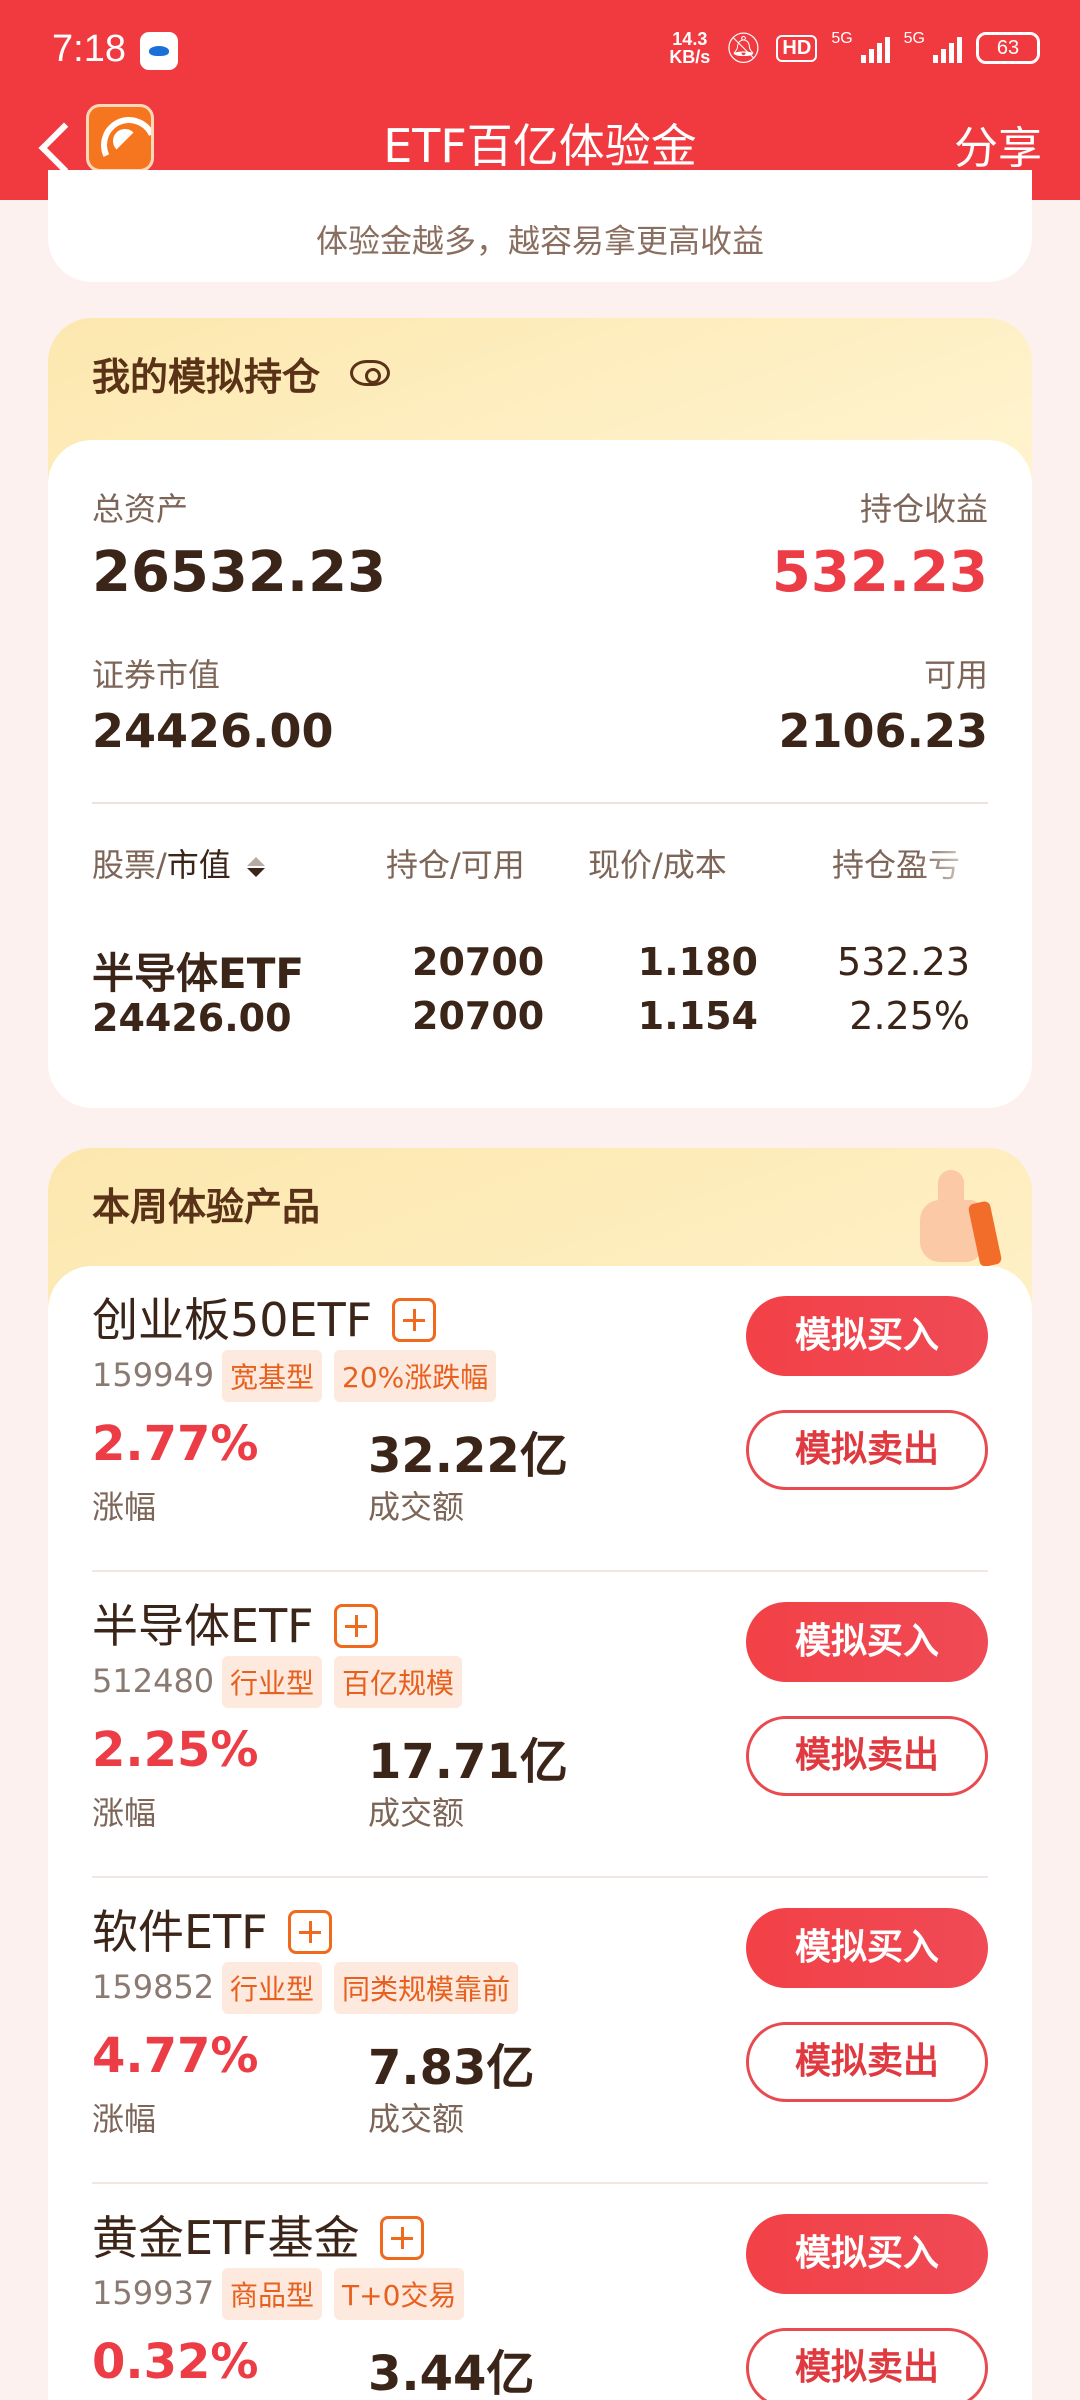 The width and height of the screenshot is (1080, 2400). Describe the element at coordinates (192, 1018) in the screenshot. I see `position-market-value: 24426.00` at that location.